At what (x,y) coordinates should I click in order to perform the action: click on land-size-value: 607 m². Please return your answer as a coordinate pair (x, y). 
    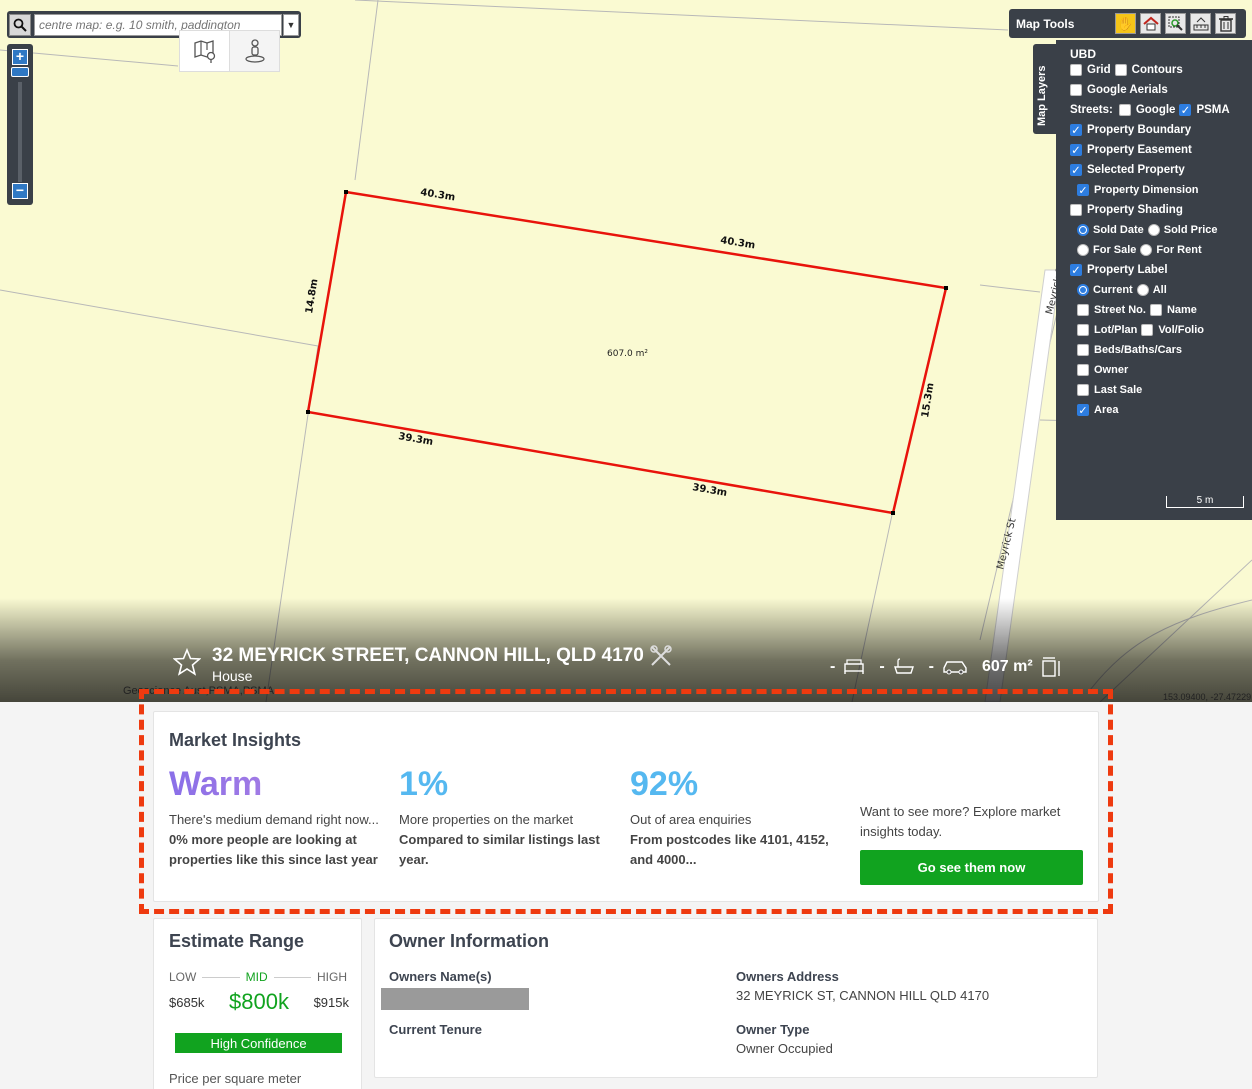
    Looking at the image, I should click on (1007, 666).